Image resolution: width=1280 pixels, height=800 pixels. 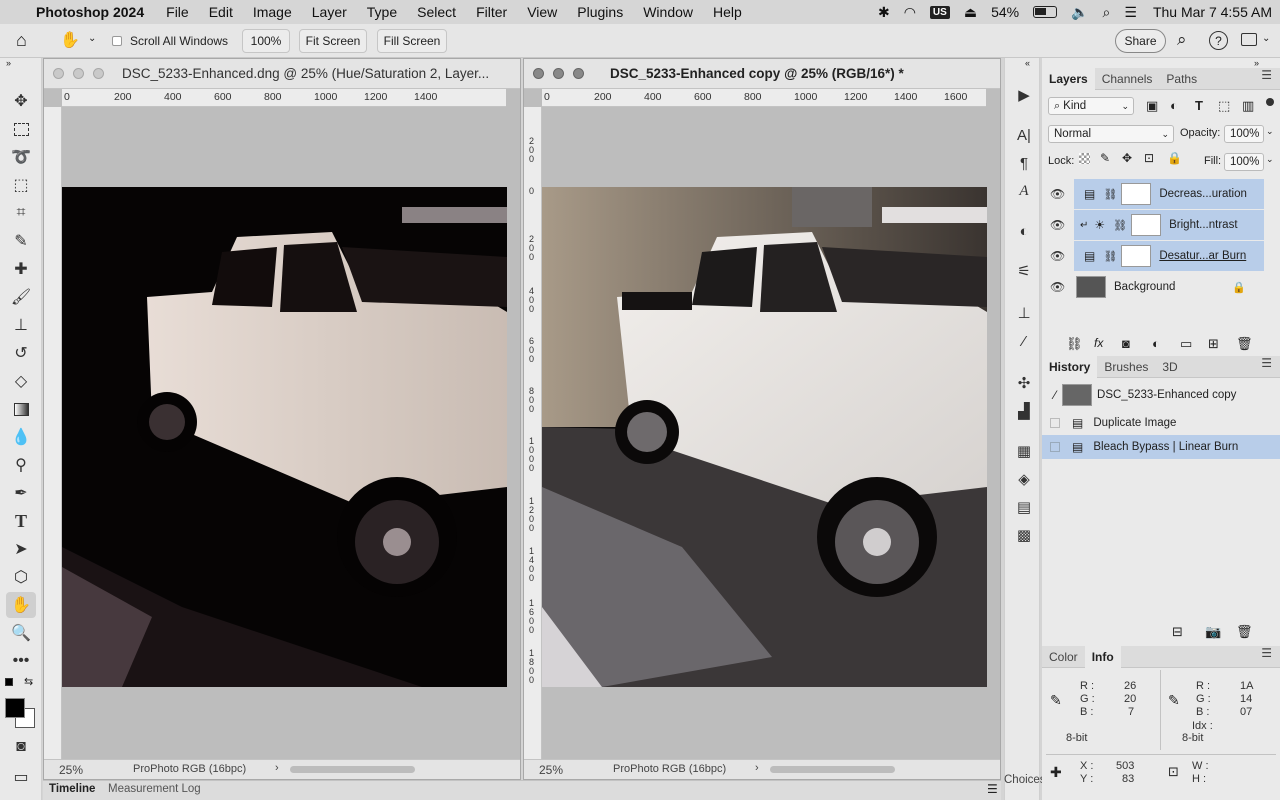 I want to click on brush-tool-icon: 🖌, so click(x=21, y=297).